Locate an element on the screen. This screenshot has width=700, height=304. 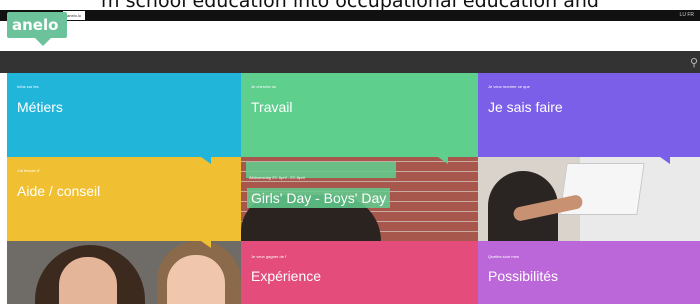
language-switch: LU FR is located at coordinates (687, 15).